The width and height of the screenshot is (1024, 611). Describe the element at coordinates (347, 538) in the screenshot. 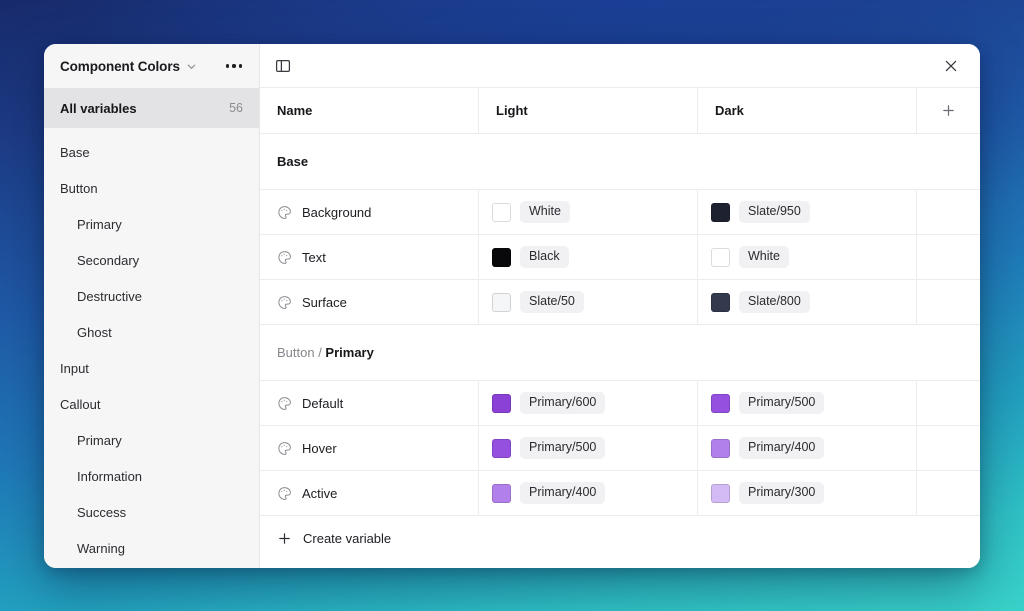

I see `create-variable-label: Create variable` at that location.